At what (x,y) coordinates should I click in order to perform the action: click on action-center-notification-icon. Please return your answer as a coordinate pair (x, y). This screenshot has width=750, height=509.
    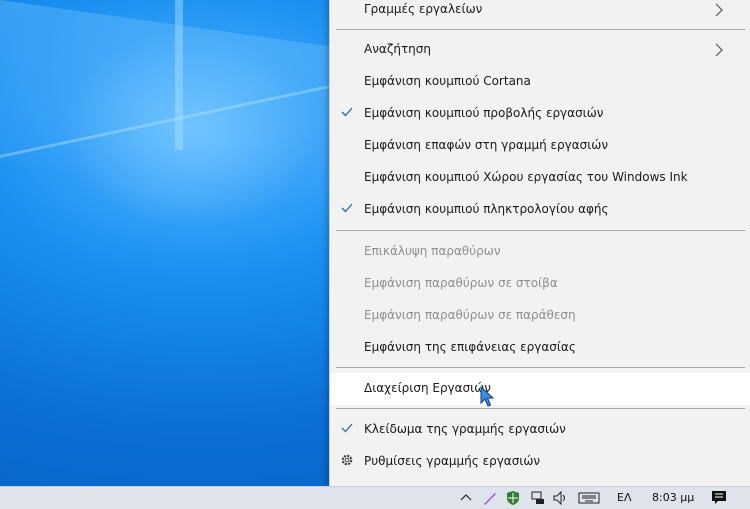
    Looking at the image, I should click on (719, 498).